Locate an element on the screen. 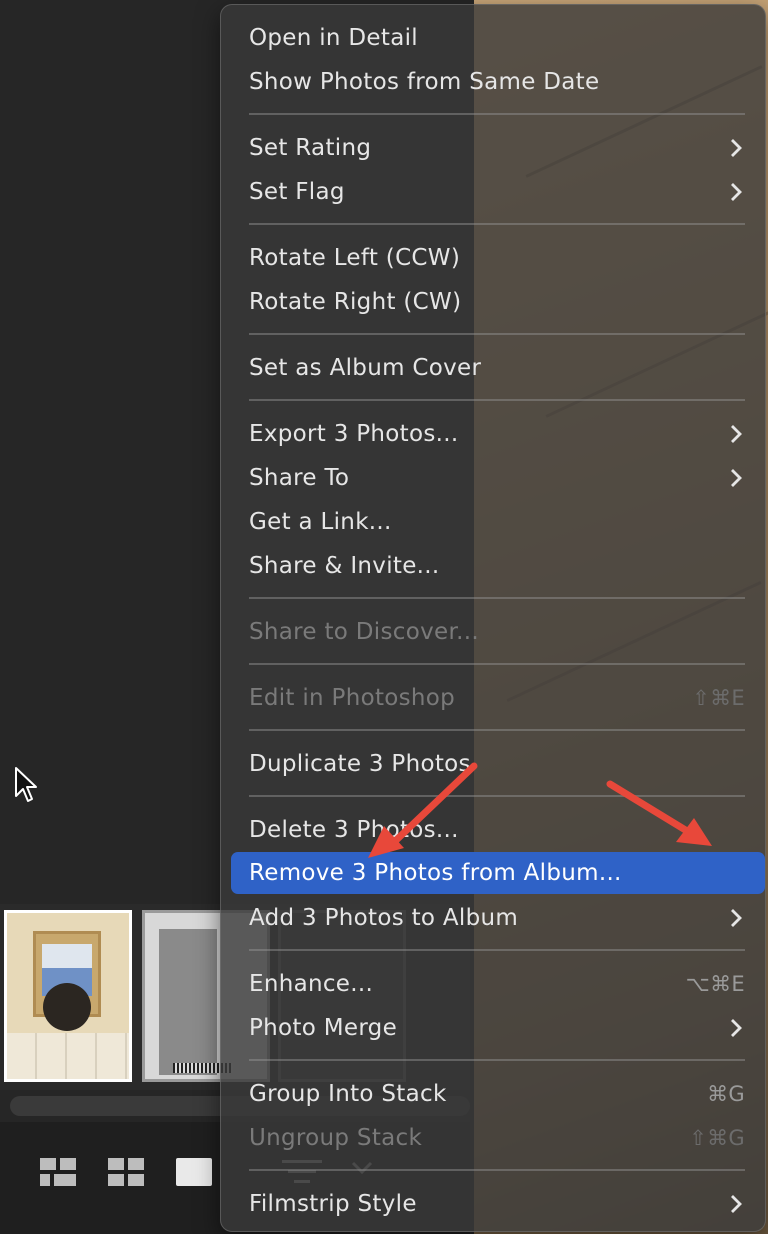 The height and width of the screenshot is (1234, 768). menu-item-label: Set as Album Cover is located at coordinates (365, 368).